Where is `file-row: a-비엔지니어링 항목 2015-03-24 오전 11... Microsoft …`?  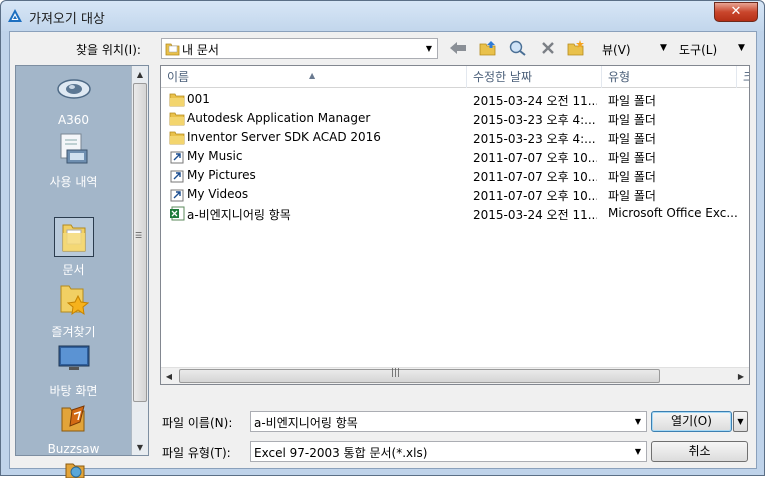 file-row: a-비엔지니어링 항목 2015-03-24 오전 11... Microsoft … is located at coordinates (455, 213).